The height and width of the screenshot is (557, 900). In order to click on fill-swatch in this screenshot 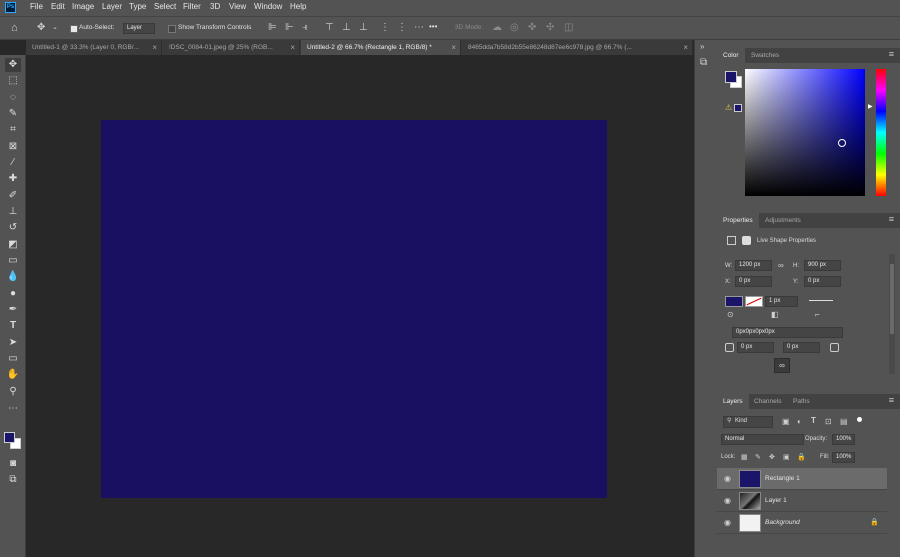, I will do `click(734, 301)`.